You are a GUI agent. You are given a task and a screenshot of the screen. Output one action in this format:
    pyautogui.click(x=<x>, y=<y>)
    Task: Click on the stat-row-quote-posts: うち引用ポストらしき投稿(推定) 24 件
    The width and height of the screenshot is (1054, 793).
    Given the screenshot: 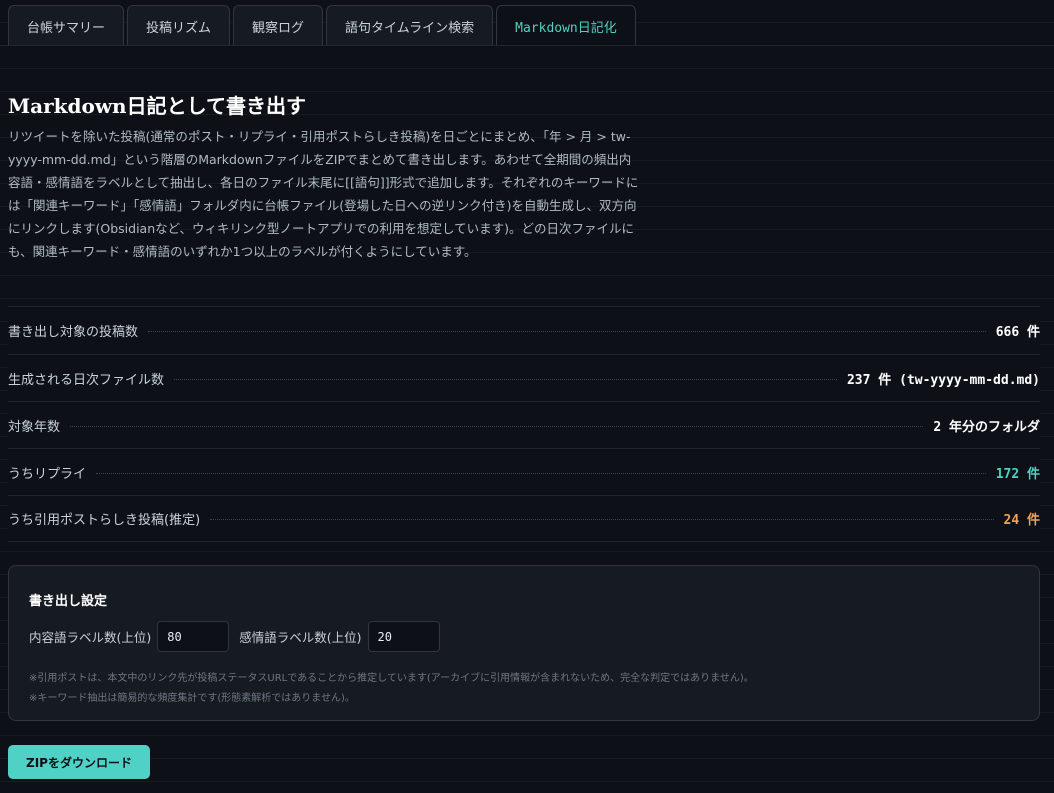 What is the action you would take?
    pyautogui.click(x=524, y=518)
    